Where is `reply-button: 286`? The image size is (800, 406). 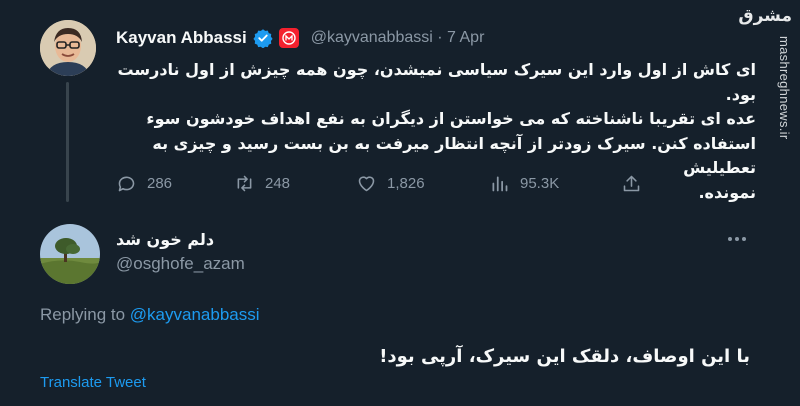
reply-button: 286 is located at coordinates (144, 183).